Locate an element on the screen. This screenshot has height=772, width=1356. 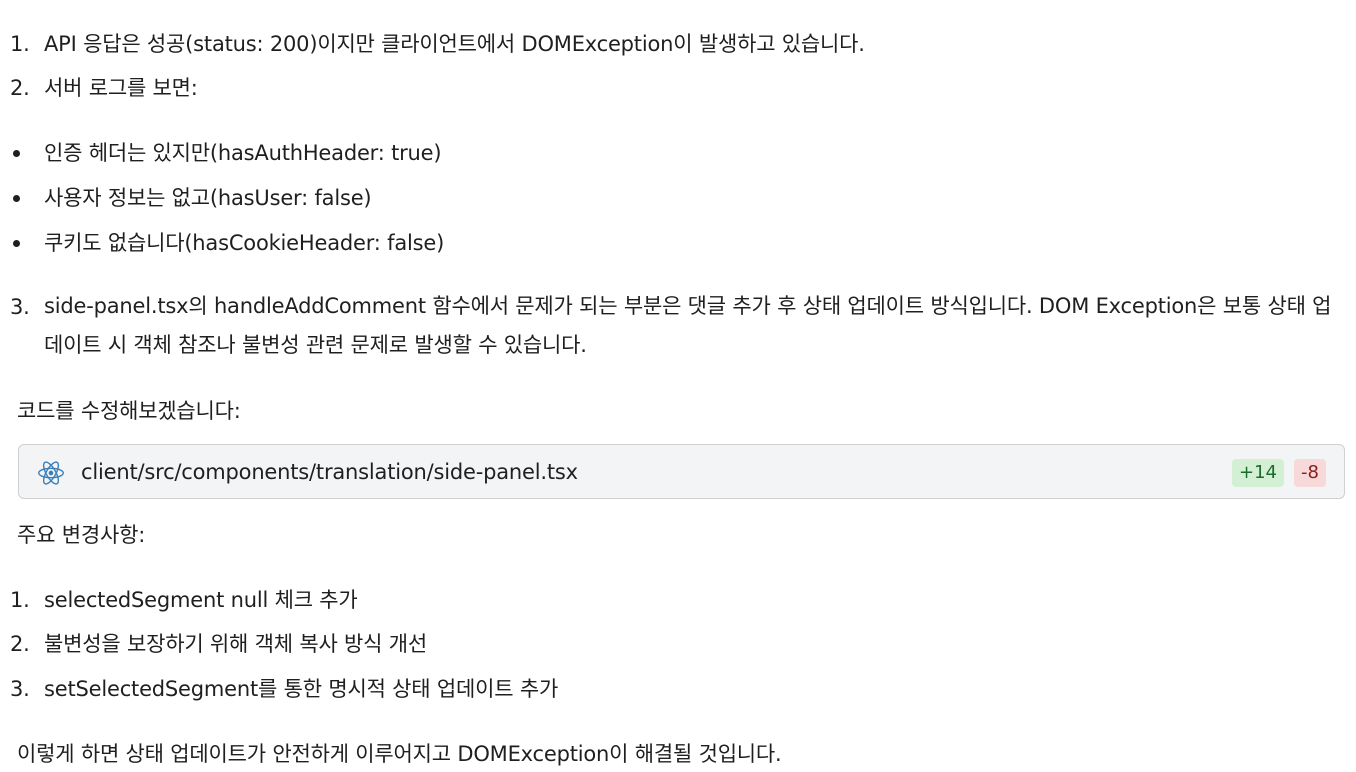
list-text: 불변성을 보장하기 위해 객체 복사 방식 개선 is located at coordinates (236, 644).